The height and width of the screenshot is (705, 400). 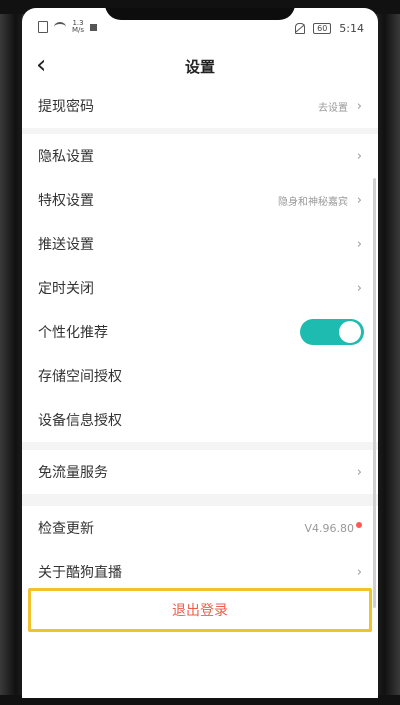 What do you see at coordinates (60, 27) in the screenshot?
I see `wifi-icon` at bounding box center [60, 27].